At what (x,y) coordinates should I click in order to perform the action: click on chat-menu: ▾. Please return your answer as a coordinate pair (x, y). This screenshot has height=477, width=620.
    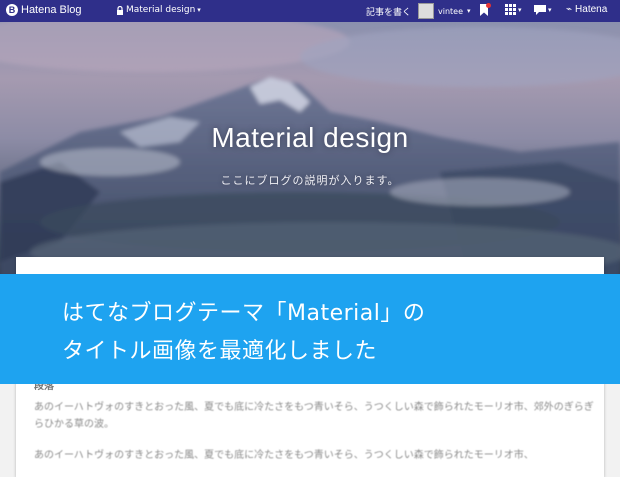
    Looking at the image, I should click on (543, 10).